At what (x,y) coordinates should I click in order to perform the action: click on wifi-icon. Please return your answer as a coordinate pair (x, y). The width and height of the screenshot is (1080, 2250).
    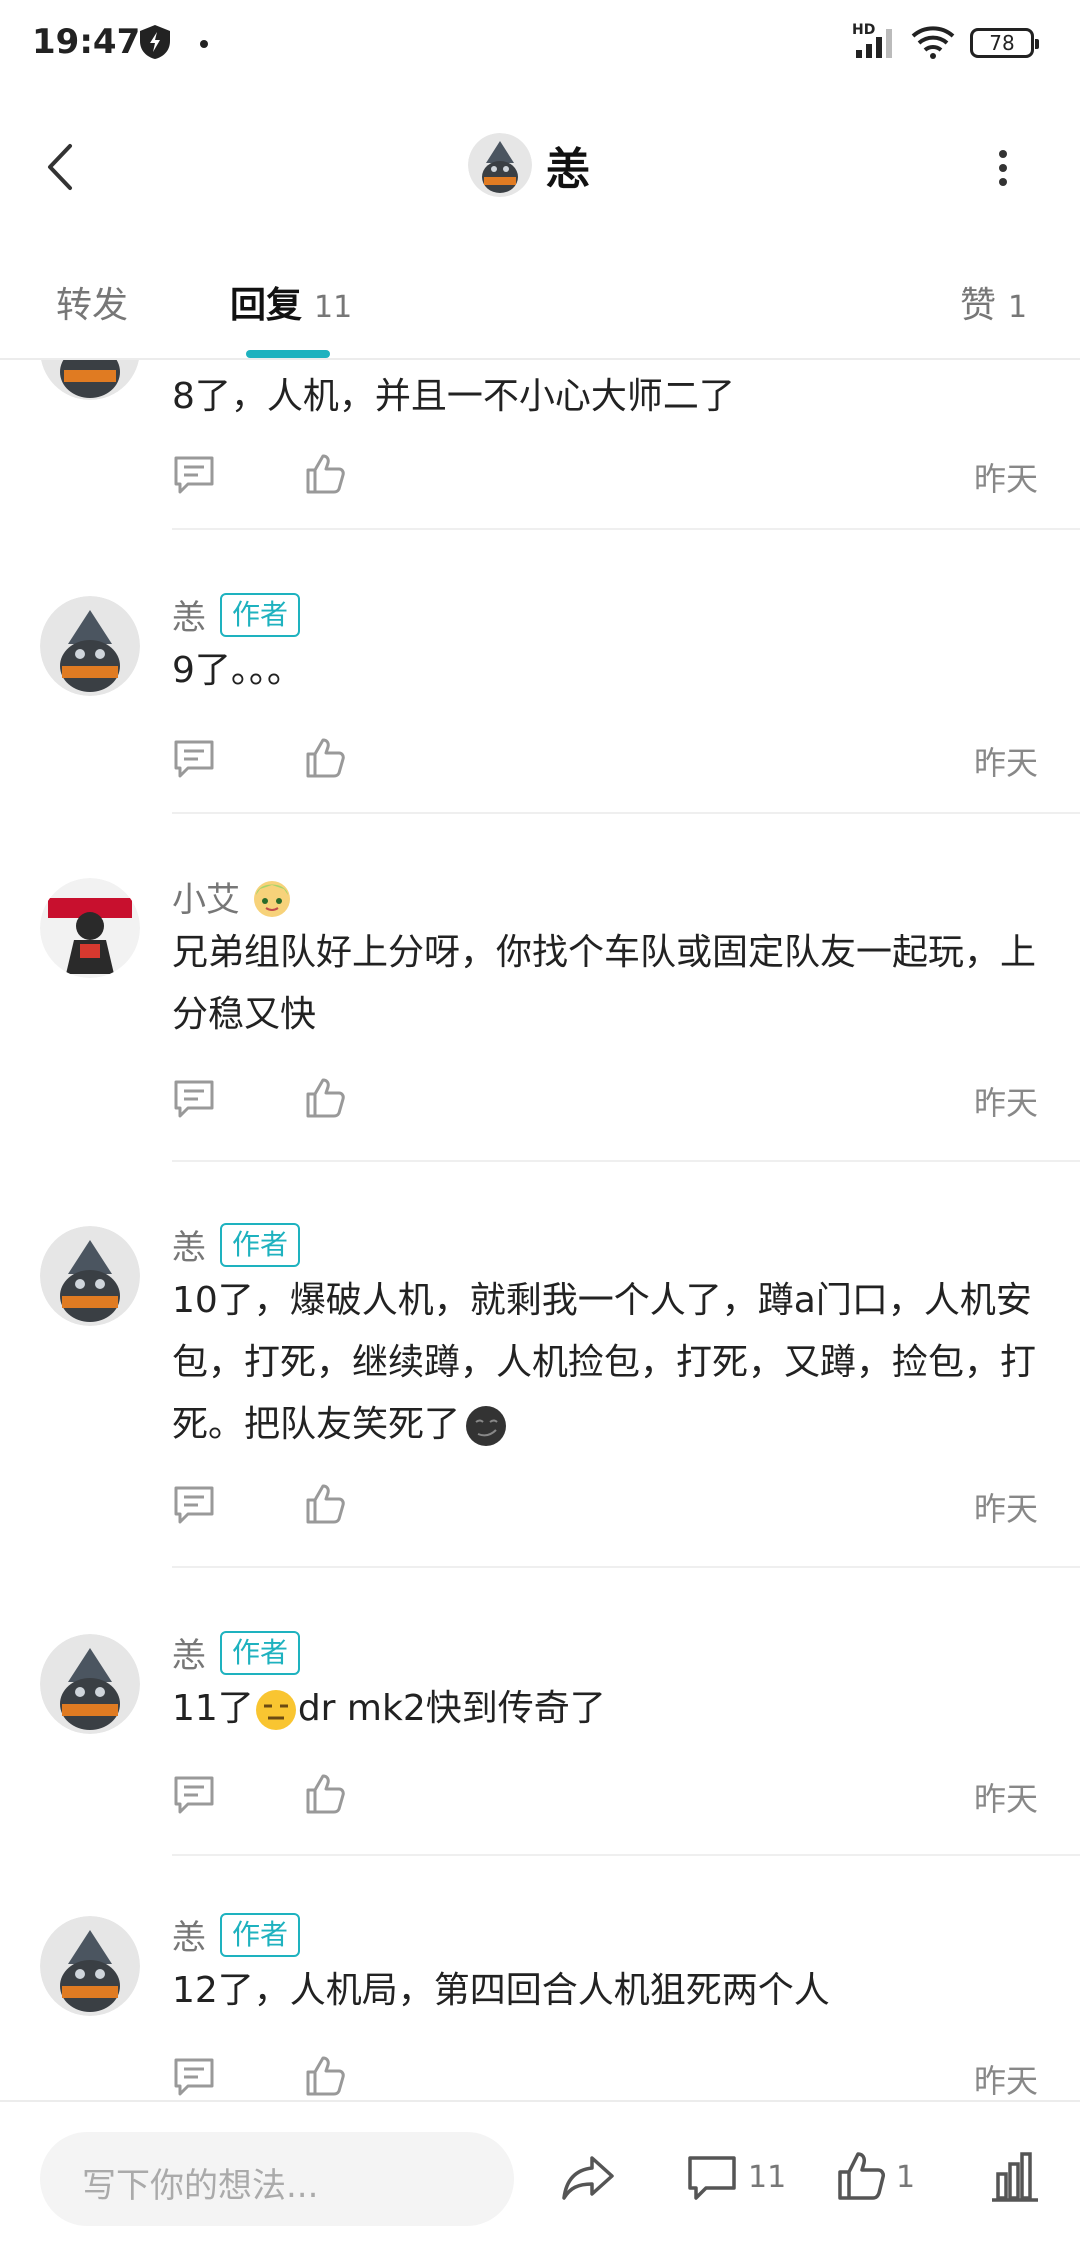
    Looking at the image, I should click on (933, 42).